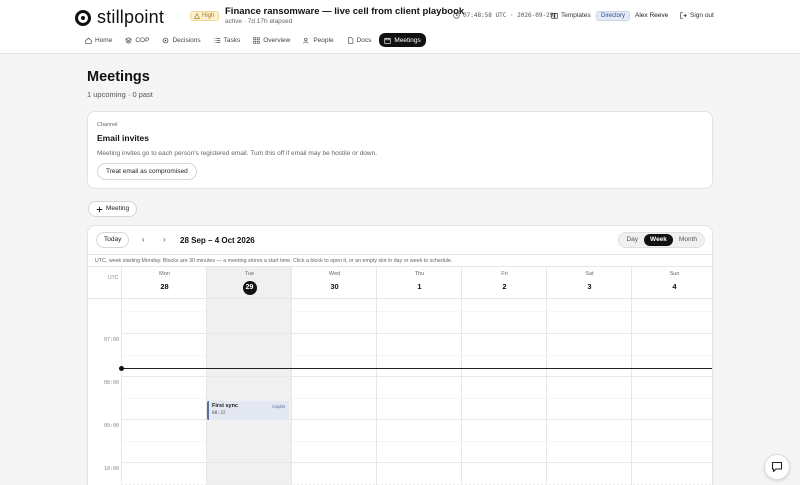 Image resolution: width=800 pixels, height=485 pixels. What do you see at coordinates (416, 368) in the screenshot?
I see `current-time-line` at bounding box center [416, 368].